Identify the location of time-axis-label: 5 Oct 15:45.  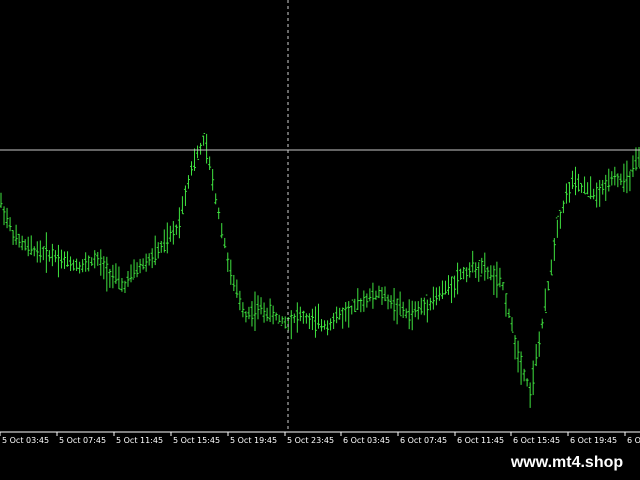
(196, 440).